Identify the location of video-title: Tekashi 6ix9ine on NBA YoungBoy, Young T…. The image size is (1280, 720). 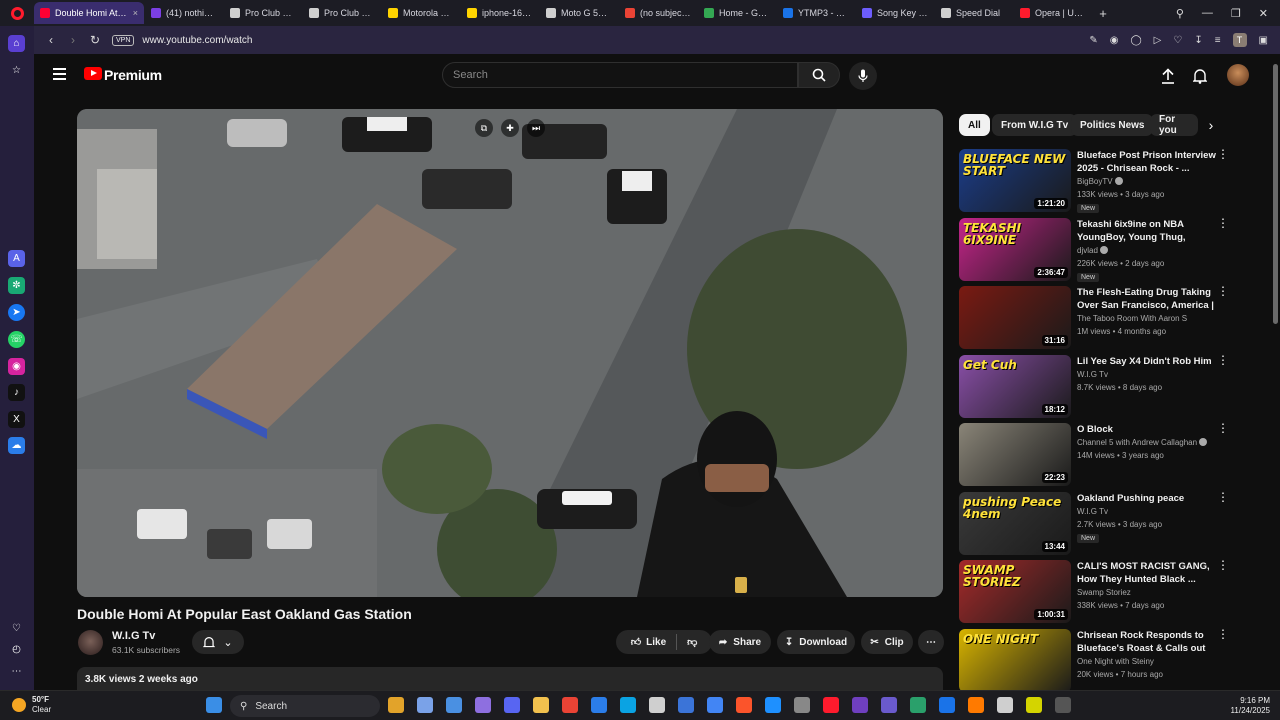
(1147, 231).